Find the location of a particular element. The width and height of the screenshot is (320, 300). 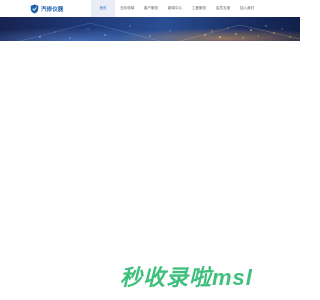

nav-item-business: 业务领域 is located at coordinates (127, 8).